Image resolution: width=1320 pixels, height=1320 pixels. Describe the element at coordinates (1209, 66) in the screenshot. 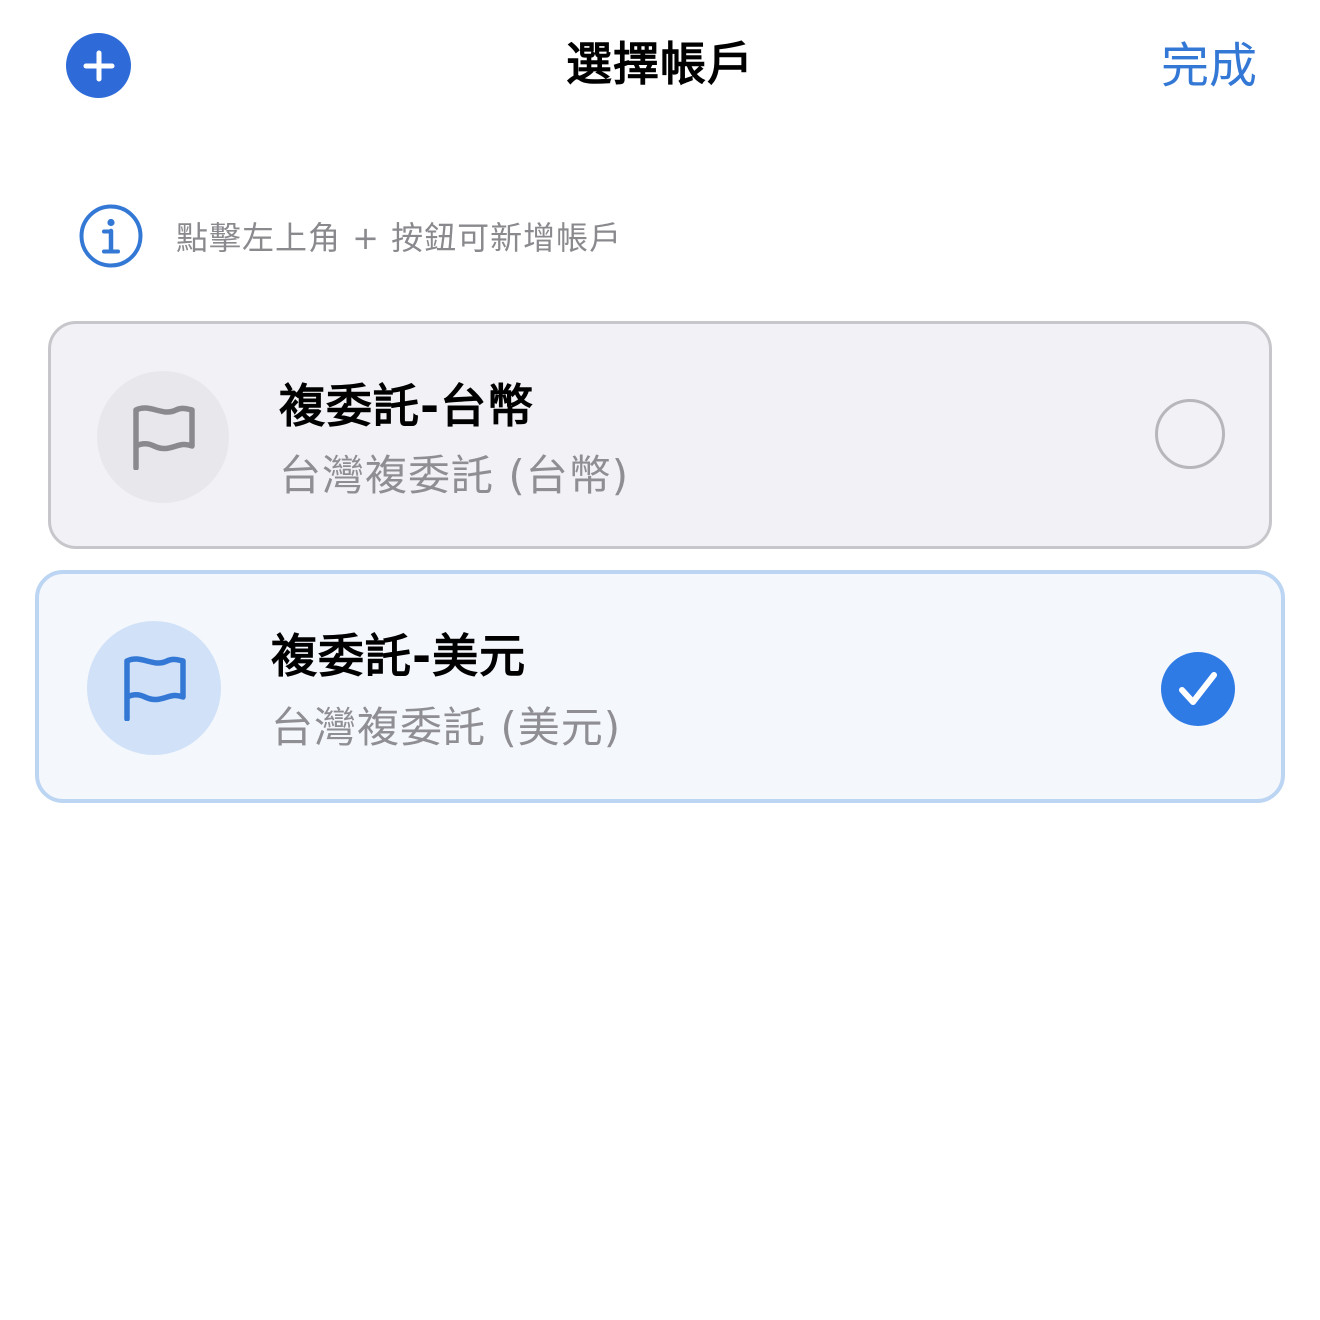

I see `done-button: 完成` at that location.